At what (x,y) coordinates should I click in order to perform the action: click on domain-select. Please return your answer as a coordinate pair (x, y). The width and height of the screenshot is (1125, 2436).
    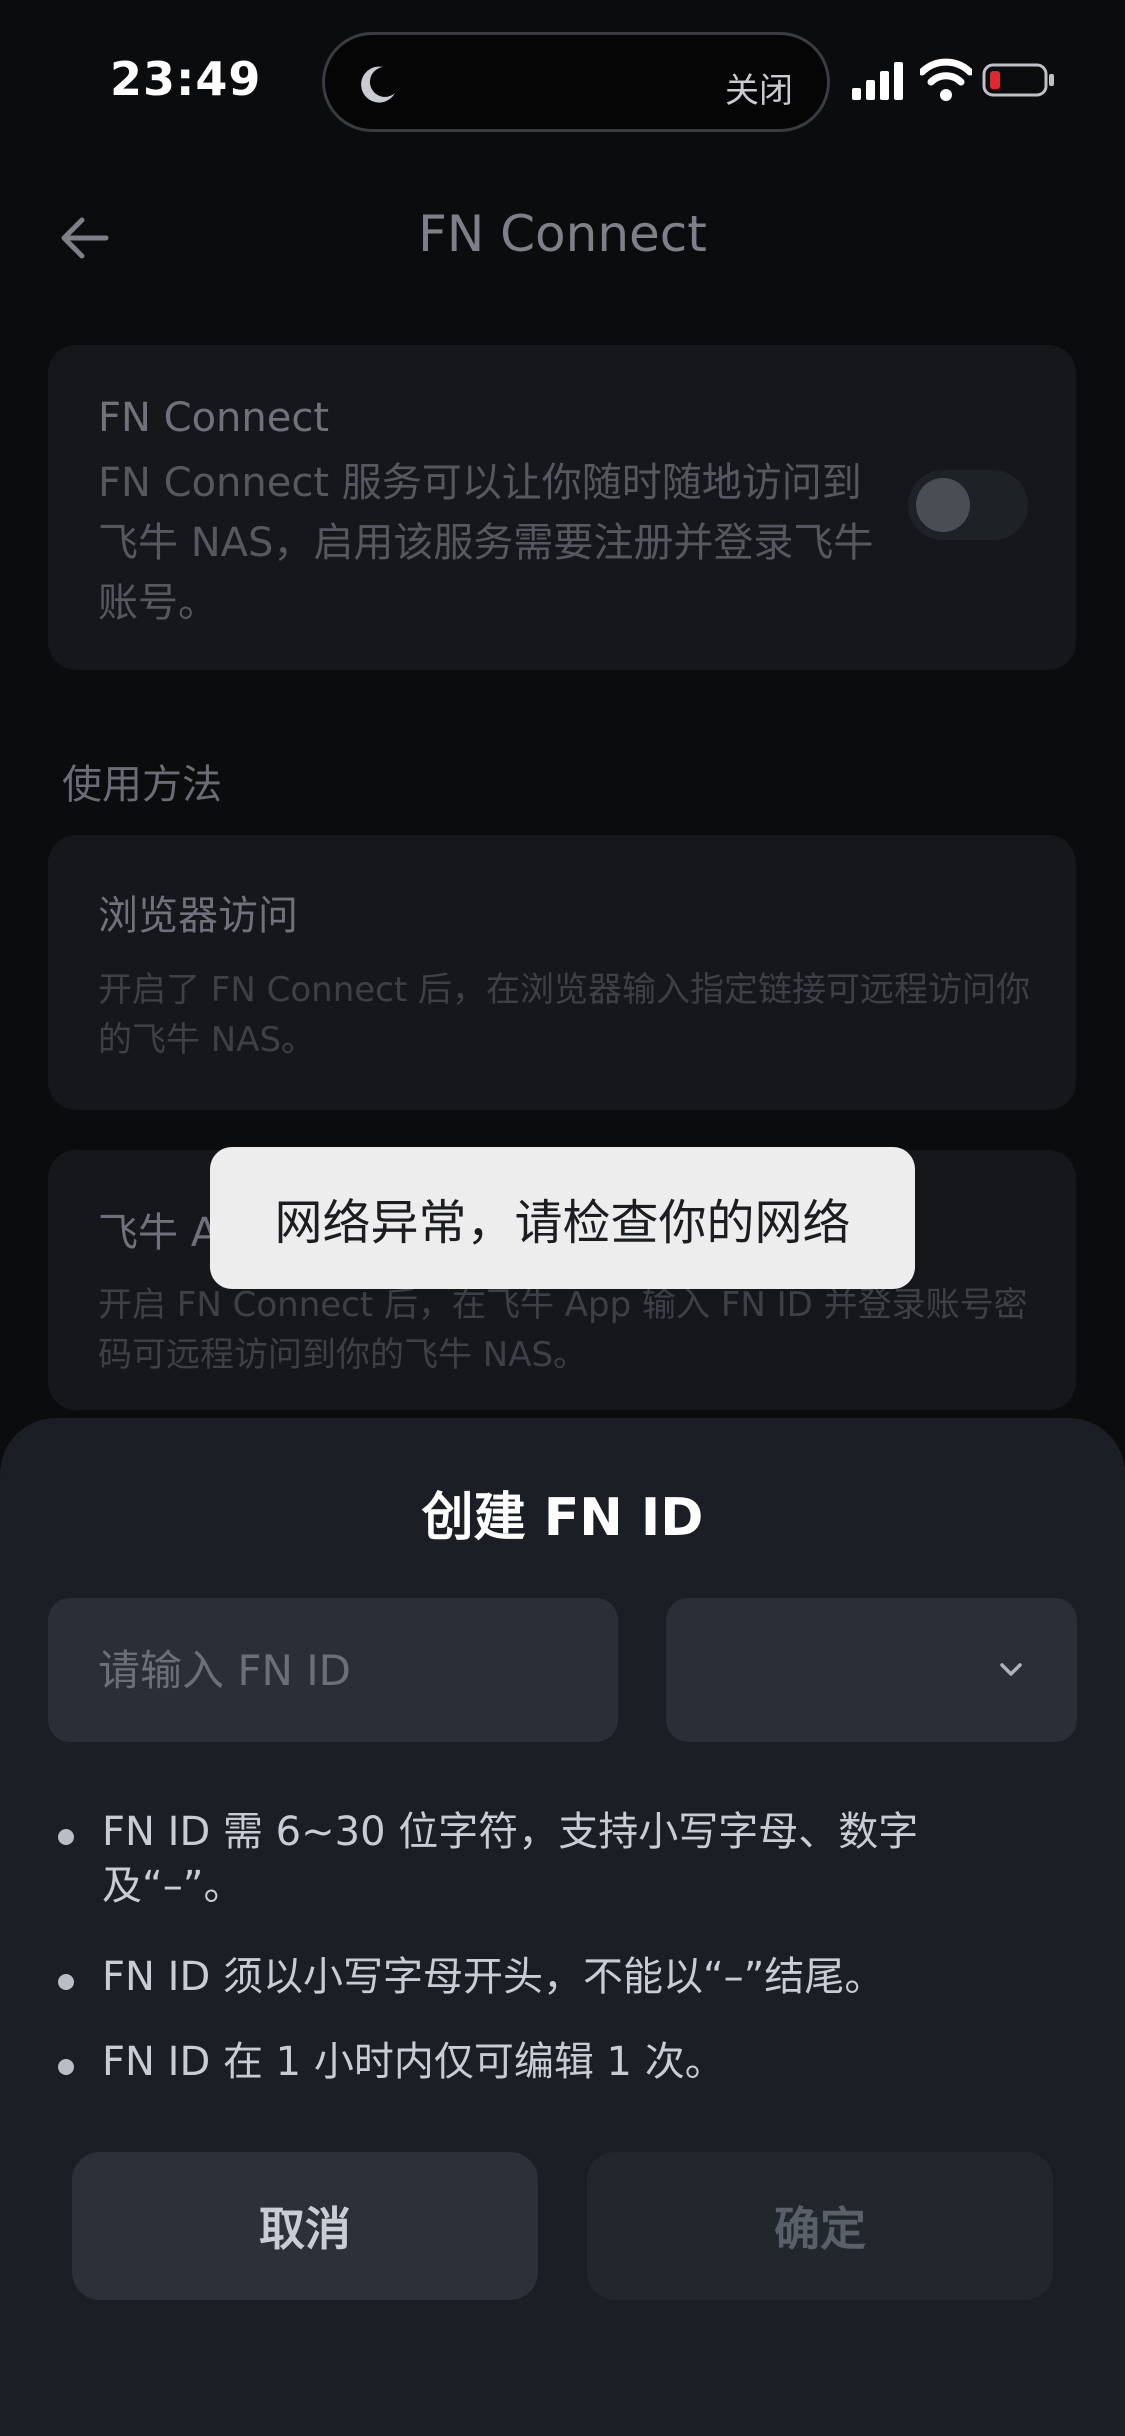
    Looking at the image, I should click on (871, 1670).